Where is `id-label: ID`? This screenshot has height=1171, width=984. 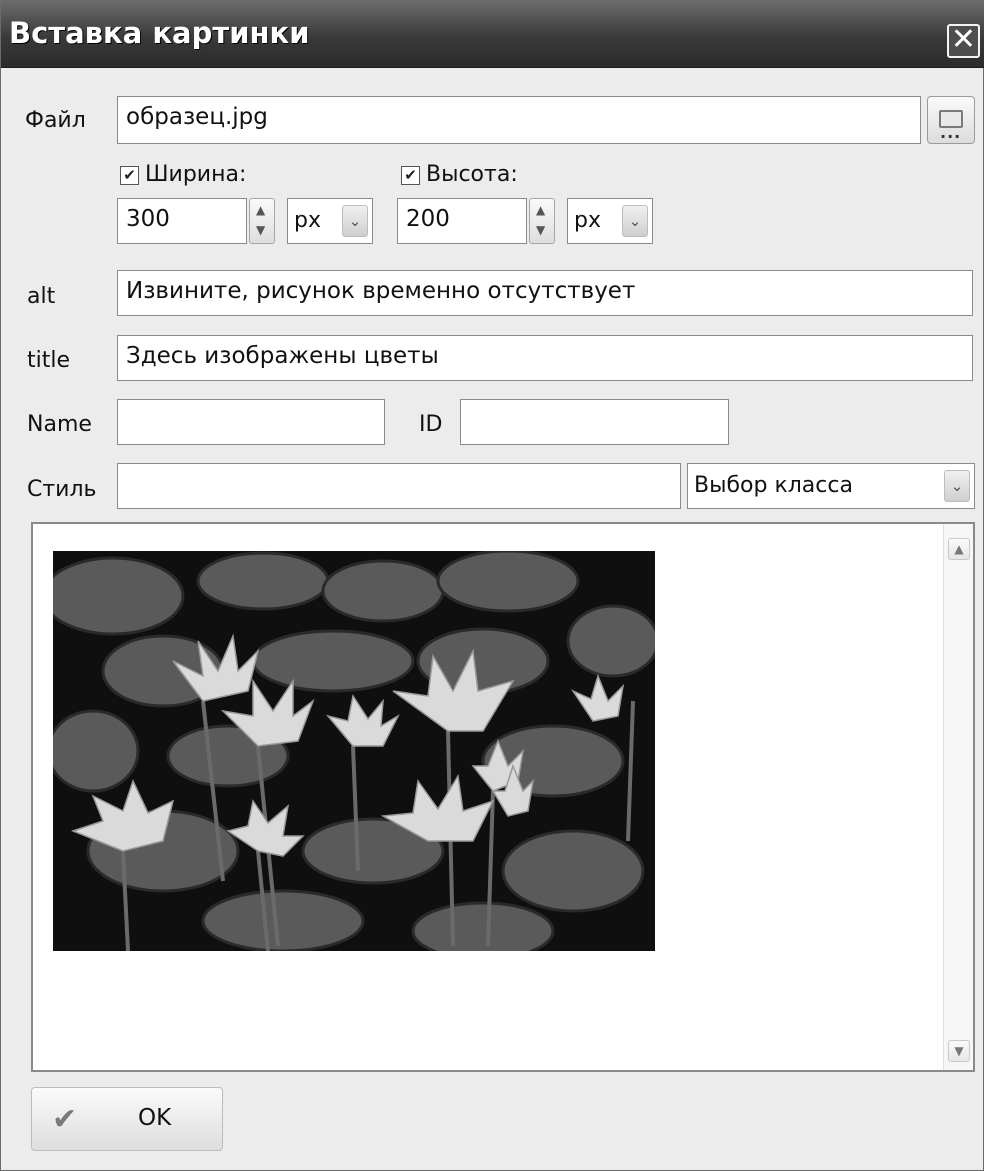 id-label: ID is located at coordinates (431, 424).